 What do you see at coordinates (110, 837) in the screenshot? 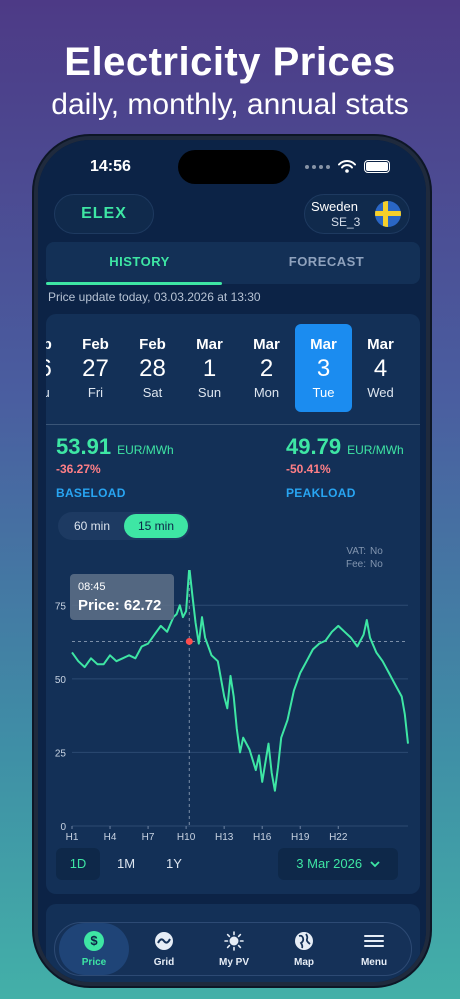
I see `x-tick-label: H4` at bounding box center [110, 837].